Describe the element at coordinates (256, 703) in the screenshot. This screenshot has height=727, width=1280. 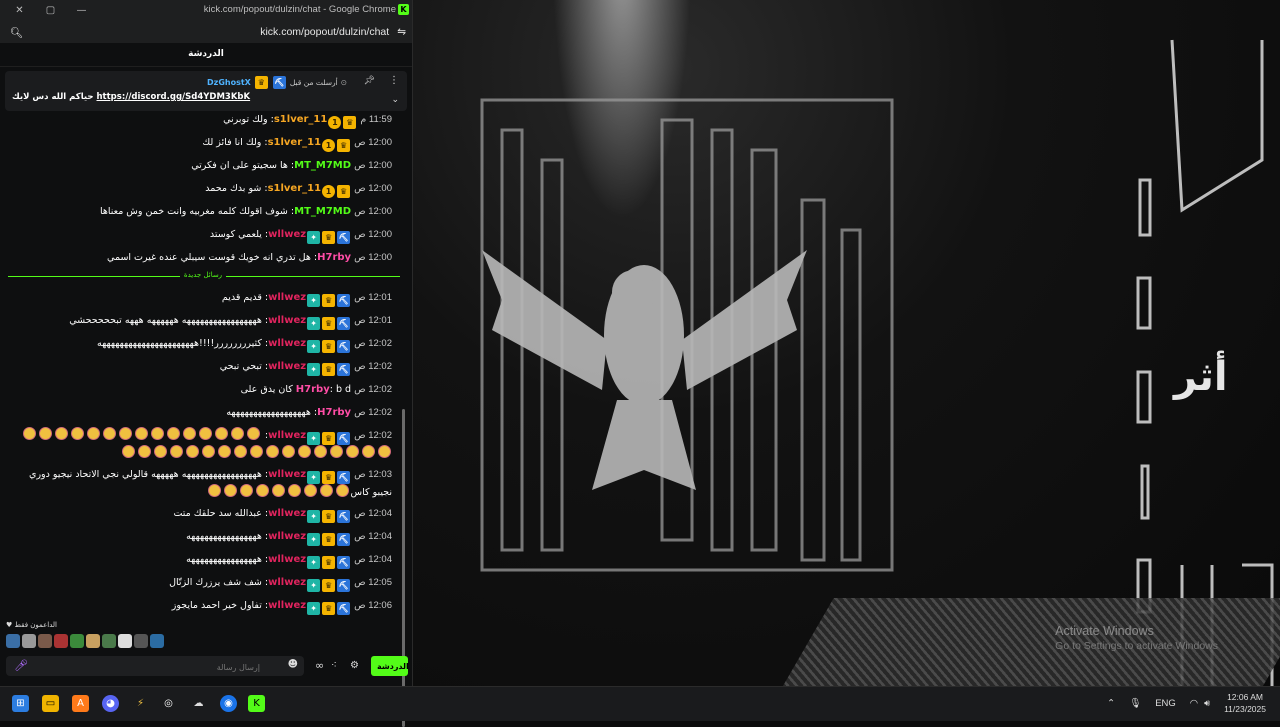
I see `kick-icon: K` at that location.